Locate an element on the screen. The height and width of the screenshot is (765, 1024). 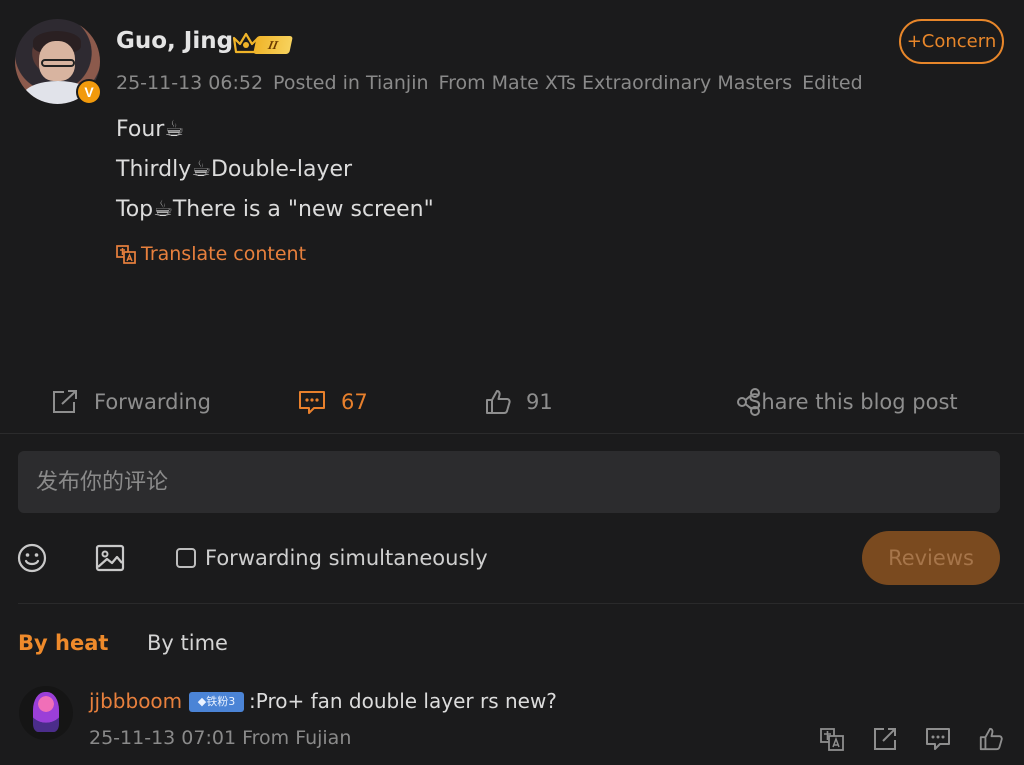
image-icon is located at coordinates (110, 558).